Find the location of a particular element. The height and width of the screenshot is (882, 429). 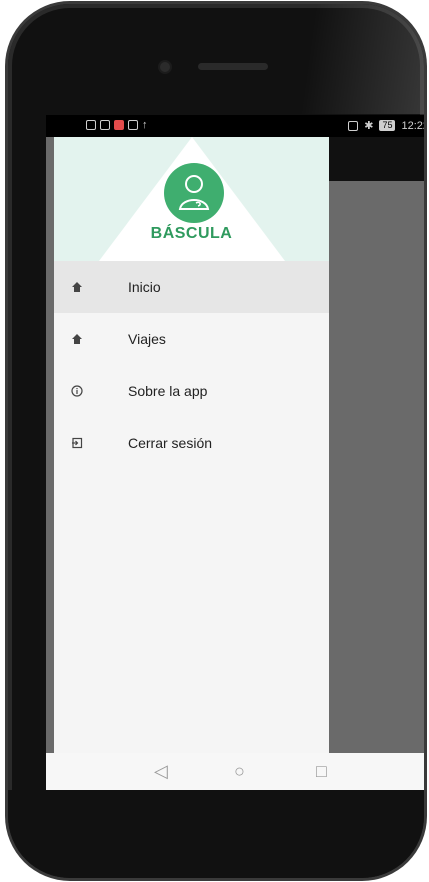

recents-square-icon: □ is located at coordinates (321, 771).